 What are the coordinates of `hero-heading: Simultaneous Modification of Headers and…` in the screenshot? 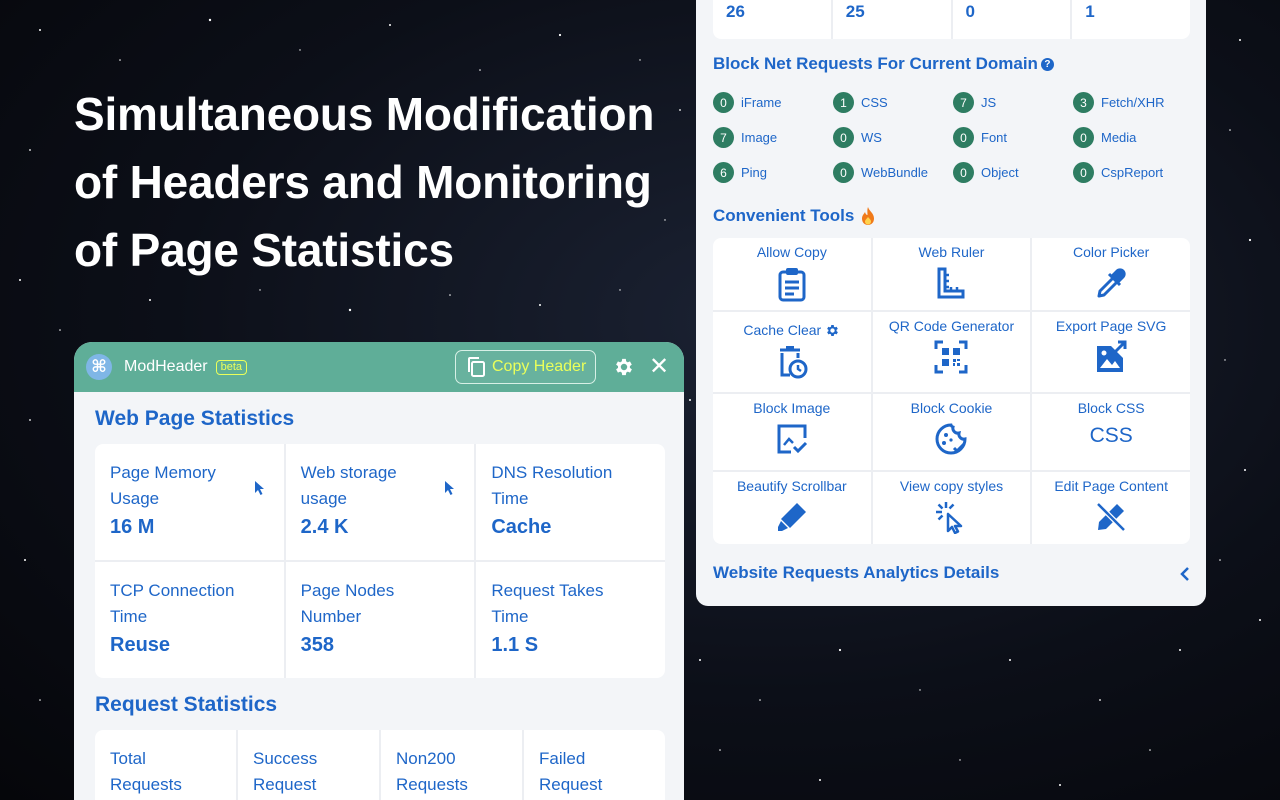 It's located at (374, 182).